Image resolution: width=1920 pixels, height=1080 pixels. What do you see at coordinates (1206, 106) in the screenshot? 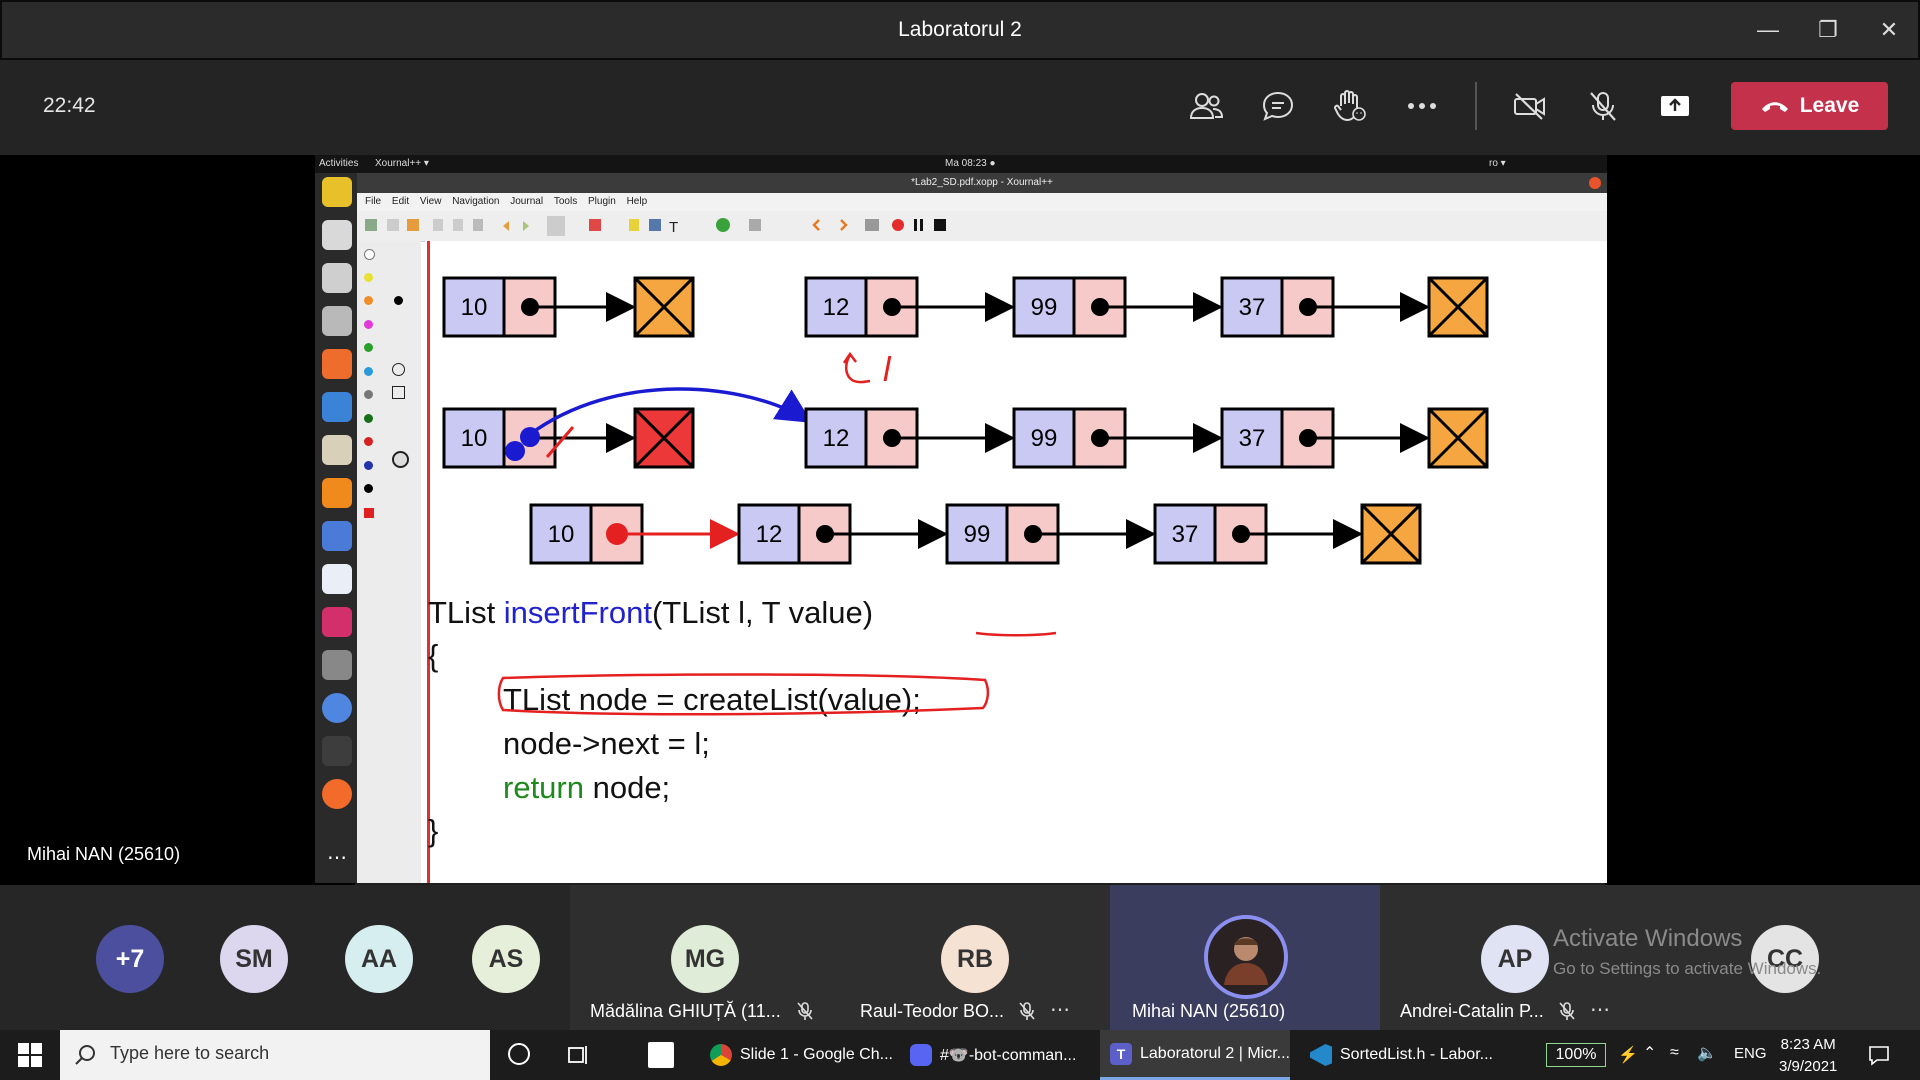
I see `people-icon` at bounding box center [1206, 106].